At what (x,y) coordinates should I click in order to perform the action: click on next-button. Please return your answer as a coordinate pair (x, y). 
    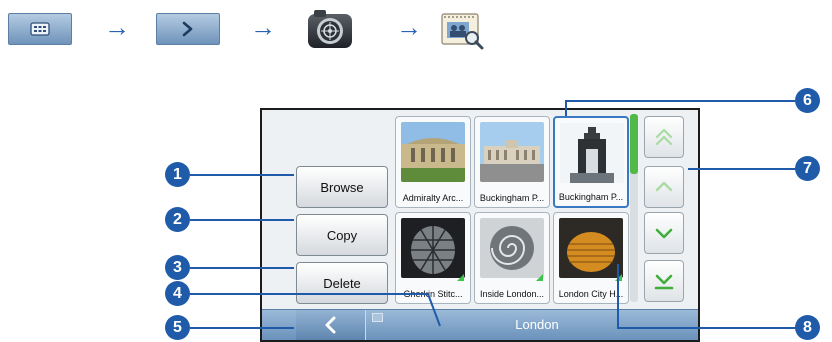
    Looking at the image, I should click on (188, 29).